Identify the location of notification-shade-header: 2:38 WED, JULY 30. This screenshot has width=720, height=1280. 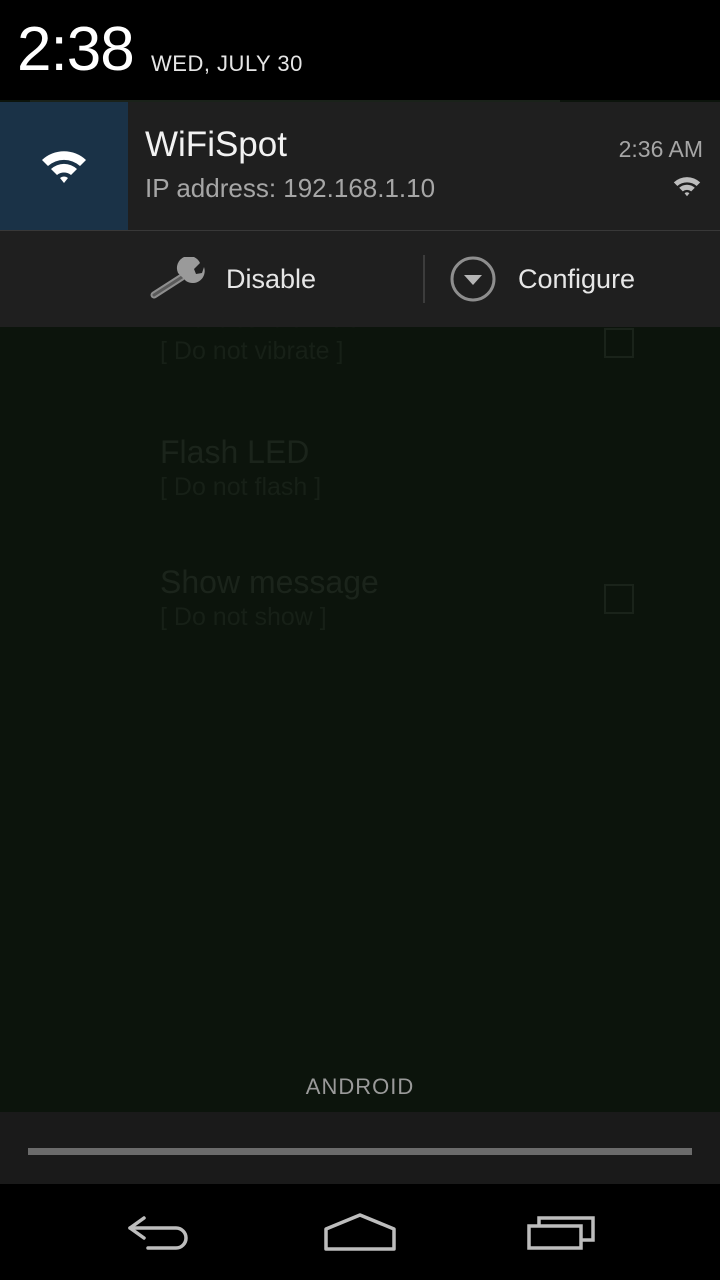
(360, 50).